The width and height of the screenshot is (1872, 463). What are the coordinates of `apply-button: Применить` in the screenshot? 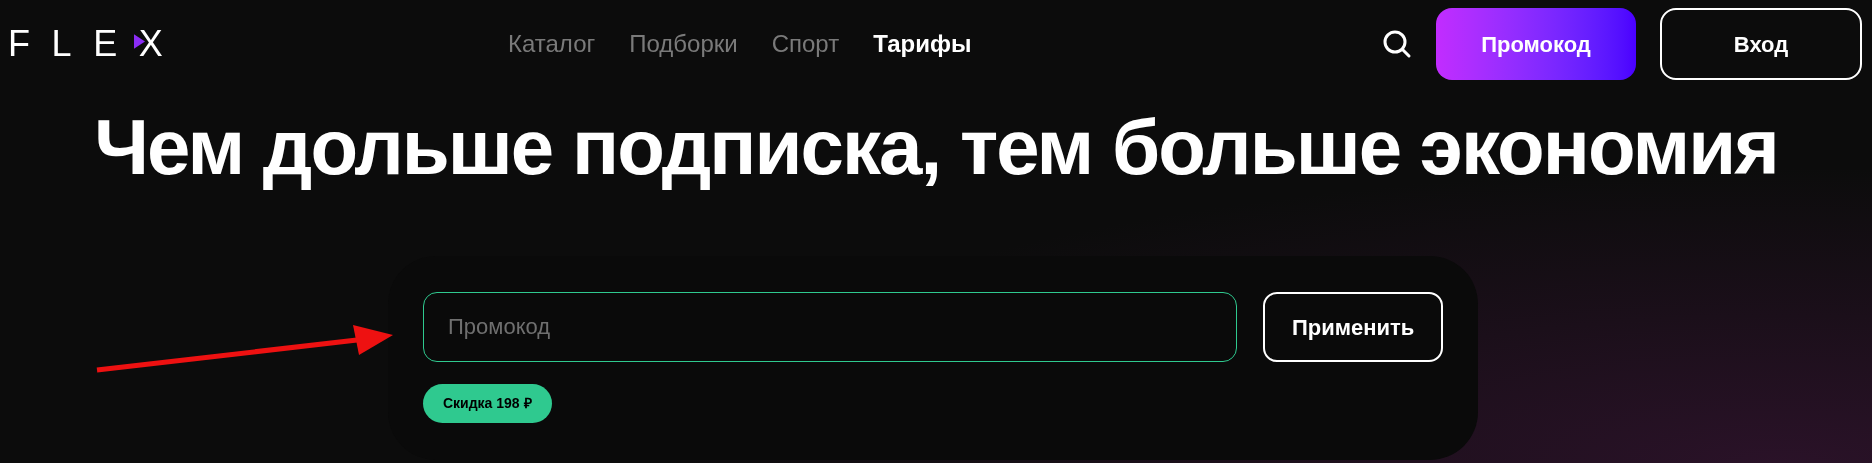 It's located at (1353, 327).